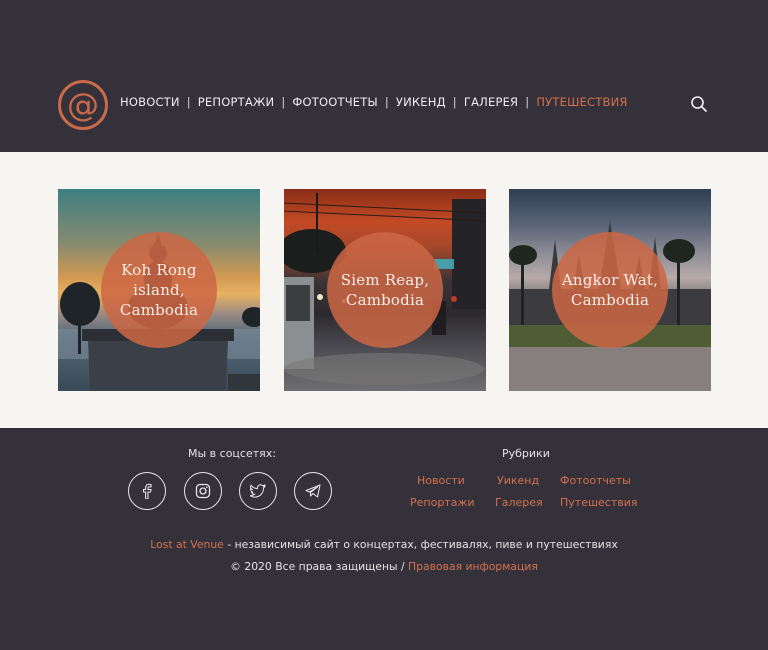 This screenshot has height=650, width=768. Describe the element at coordinates (150, 102) in the screenshot. I see `nav-item-news: НОВОСТИ` at that location.